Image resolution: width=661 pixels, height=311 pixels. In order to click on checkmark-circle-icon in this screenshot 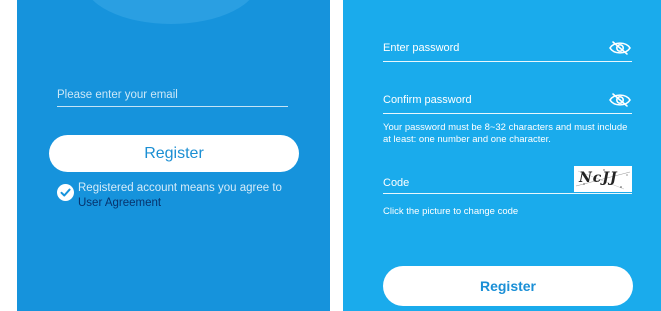, I will do `click(65, 192)`.